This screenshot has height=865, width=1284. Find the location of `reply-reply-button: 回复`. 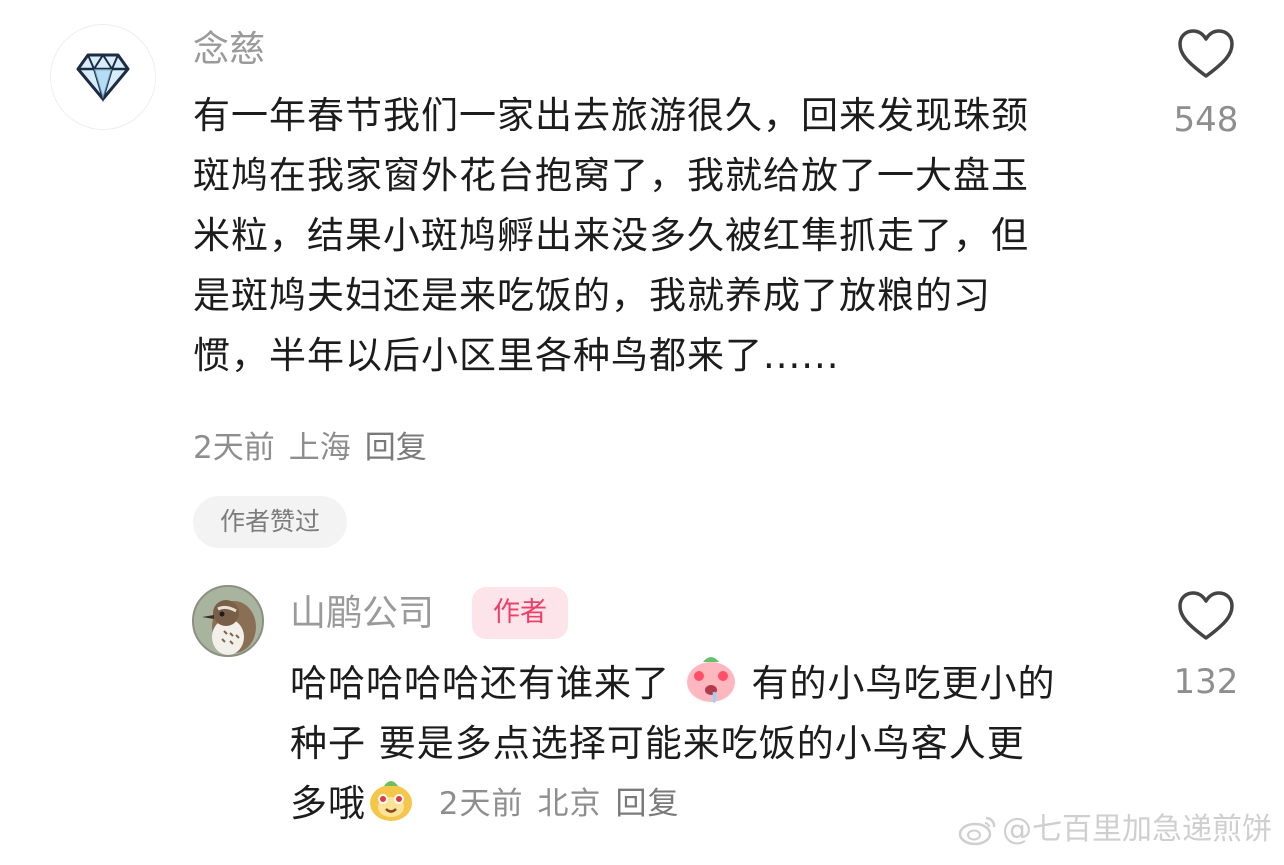

reply-reply-button: 回复 is located at coordinates (648, 804).